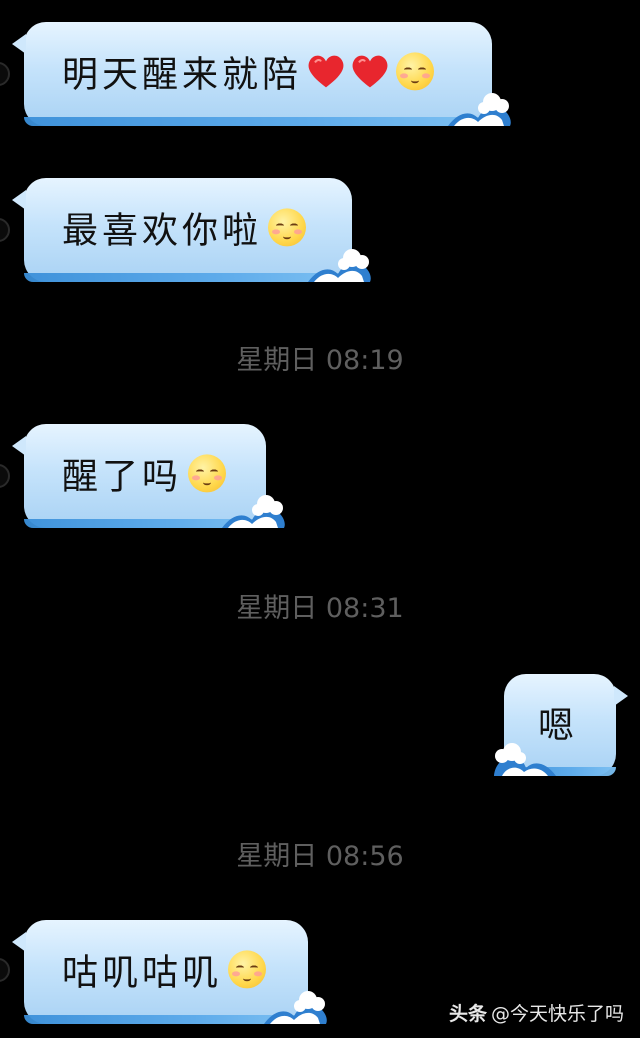 This screenshot has width=640, height=1038. I want to click on watermark: 头条 @今天快乐了吗, so click(536, 1012).